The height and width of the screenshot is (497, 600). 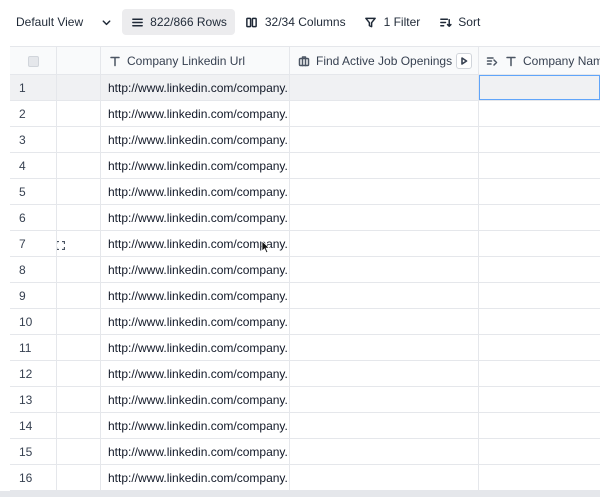 What do you see at coordinates (539, 61) in the screenshot?
I see `column-header-company-name: Company Name` at bounding box center [539, 61].